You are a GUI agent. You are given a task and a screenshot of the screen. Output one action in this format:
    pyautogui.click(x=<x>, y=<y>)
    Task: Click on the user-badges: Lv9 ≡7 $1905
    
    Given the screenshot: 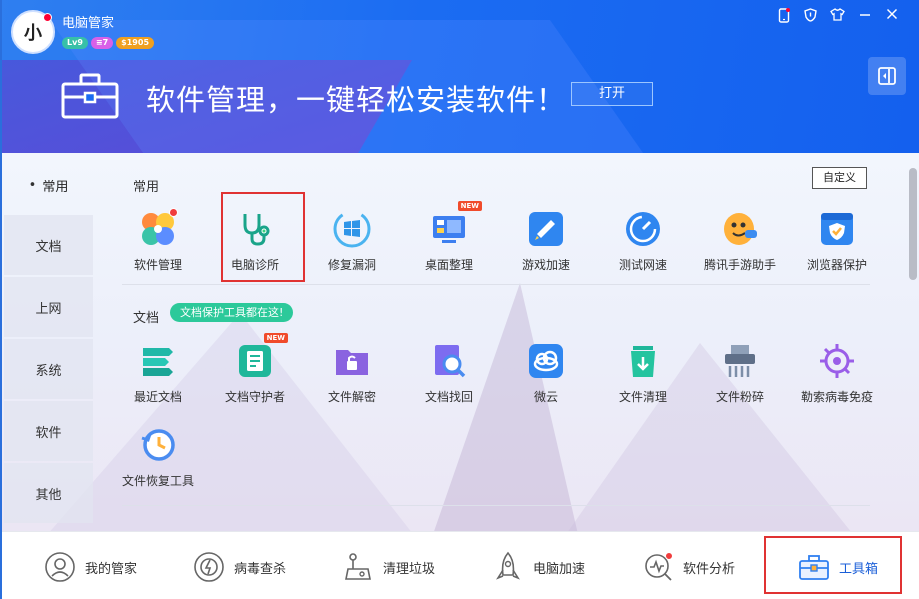 What is the action you would take?
    pyautogui.click(x=108, y=43)
    